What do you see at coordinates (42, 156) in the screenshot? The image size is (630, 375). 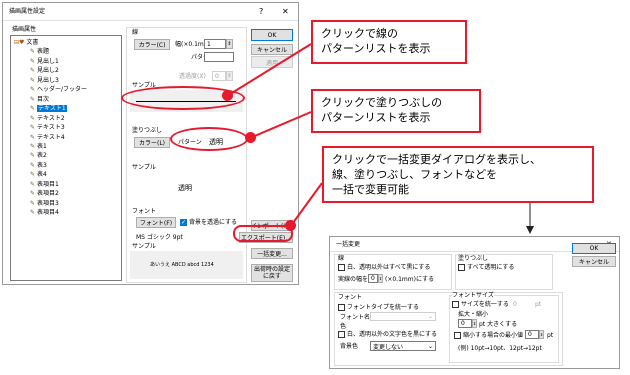 I see `tree-item-label: 表2` at bounding box center [42, 156].